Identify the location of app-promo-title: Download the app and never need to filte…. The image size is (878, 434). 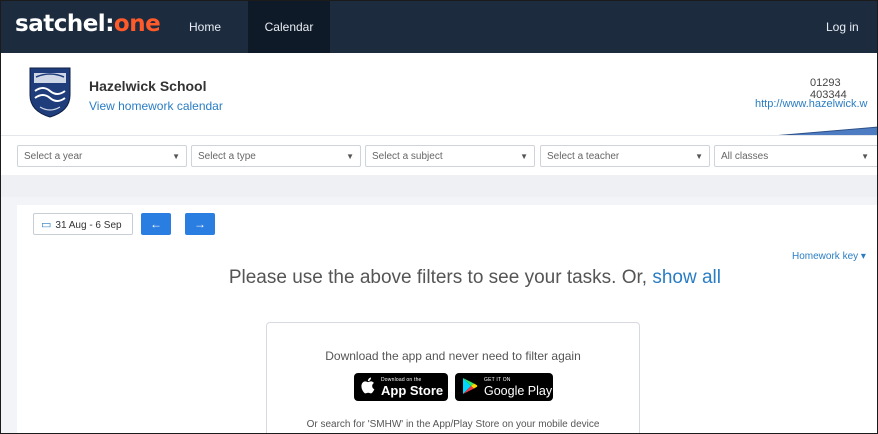
(453, 356).